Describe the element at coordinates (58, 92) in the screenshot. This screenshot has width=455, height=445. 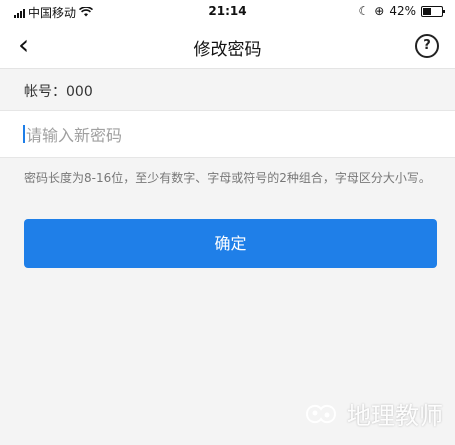
I see `account-label: 帐号：000` at that location.